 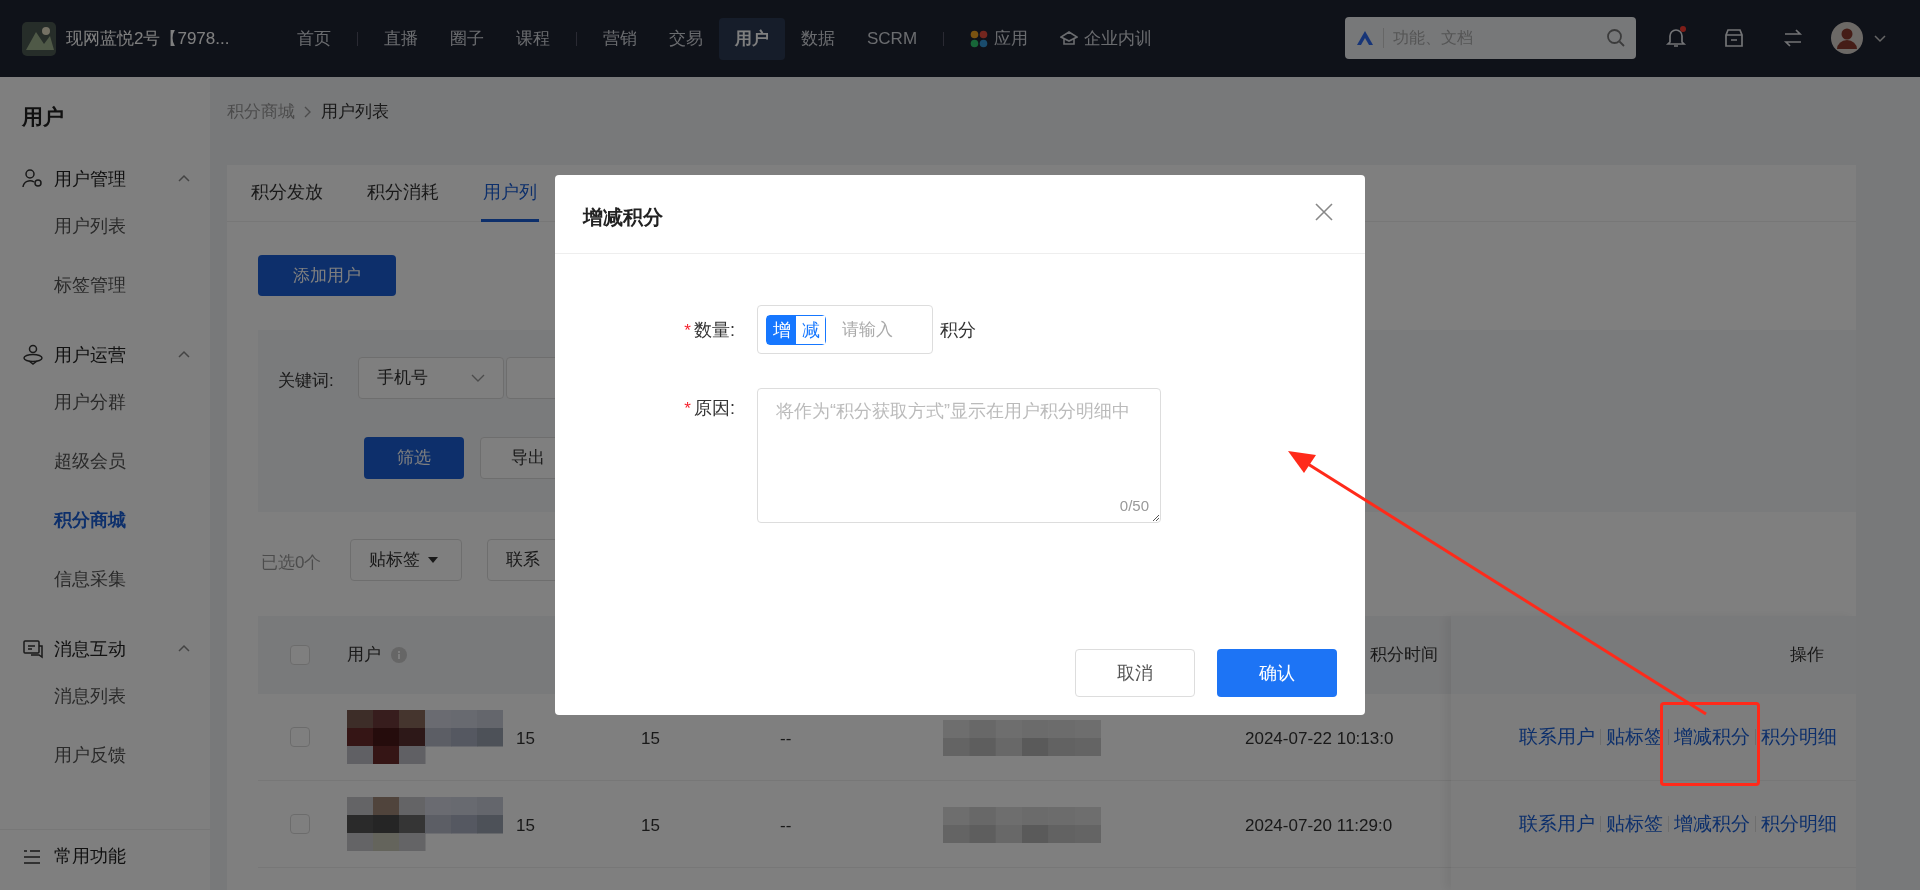 I want to click on menu-item: 用户列表, so click(x=90, y=226).